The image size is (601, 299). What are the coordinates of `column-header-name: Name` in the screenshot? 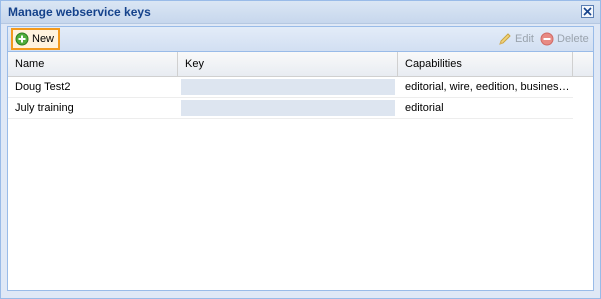 It's located at (93, 64).